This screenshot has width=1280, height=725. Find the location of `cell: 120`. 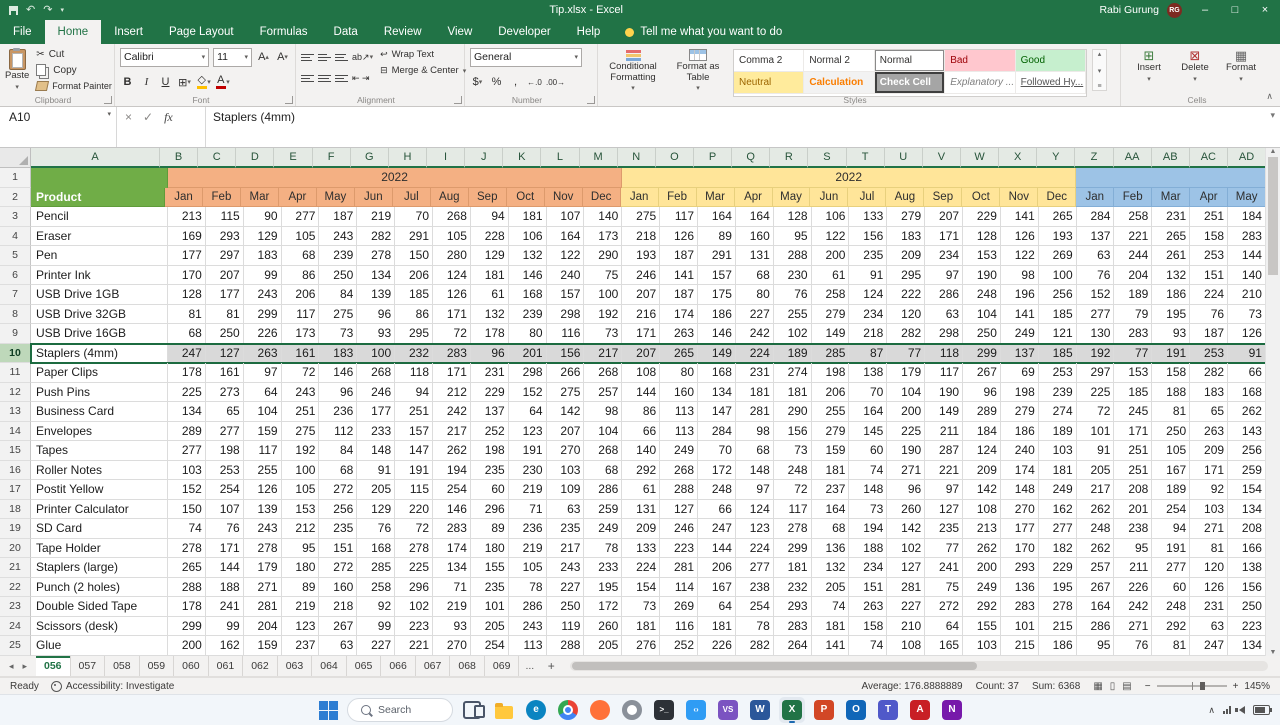

cell: 120 is located at coordinates (906, 314).